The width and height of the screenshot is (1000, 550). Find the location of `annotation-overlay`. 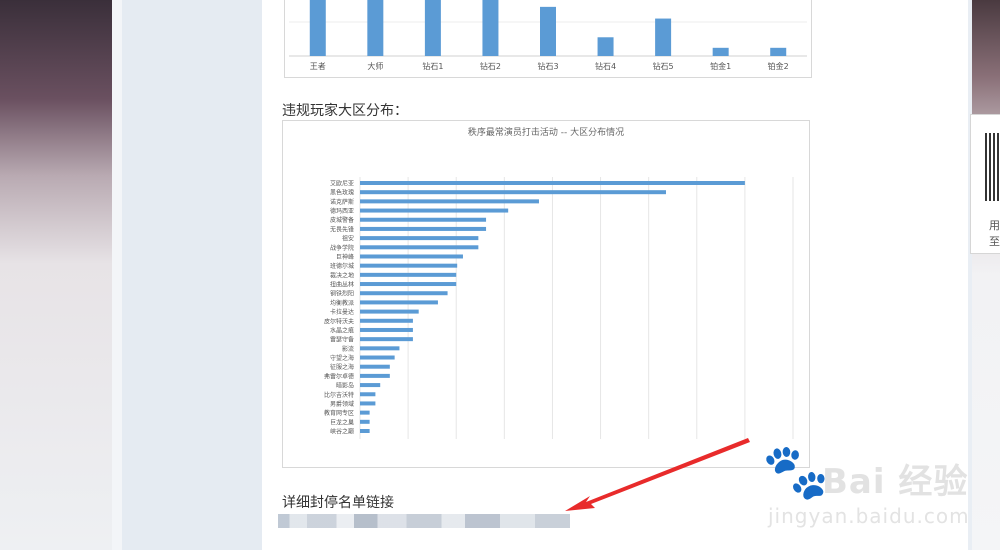

annotation-overlay is located at coordinates (657, 474).